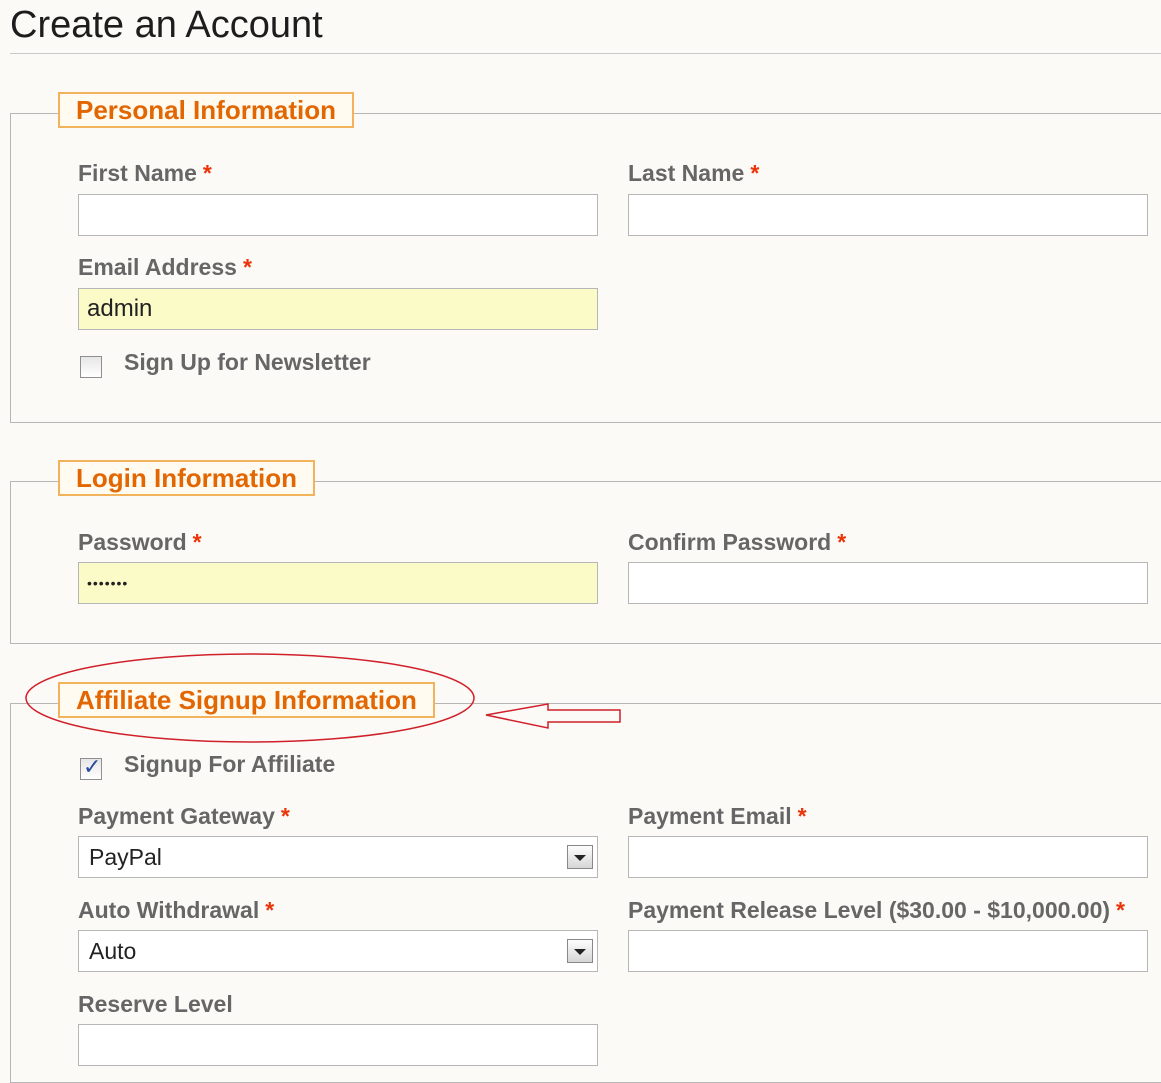  I want to click on title-divider, so click(585, 53).